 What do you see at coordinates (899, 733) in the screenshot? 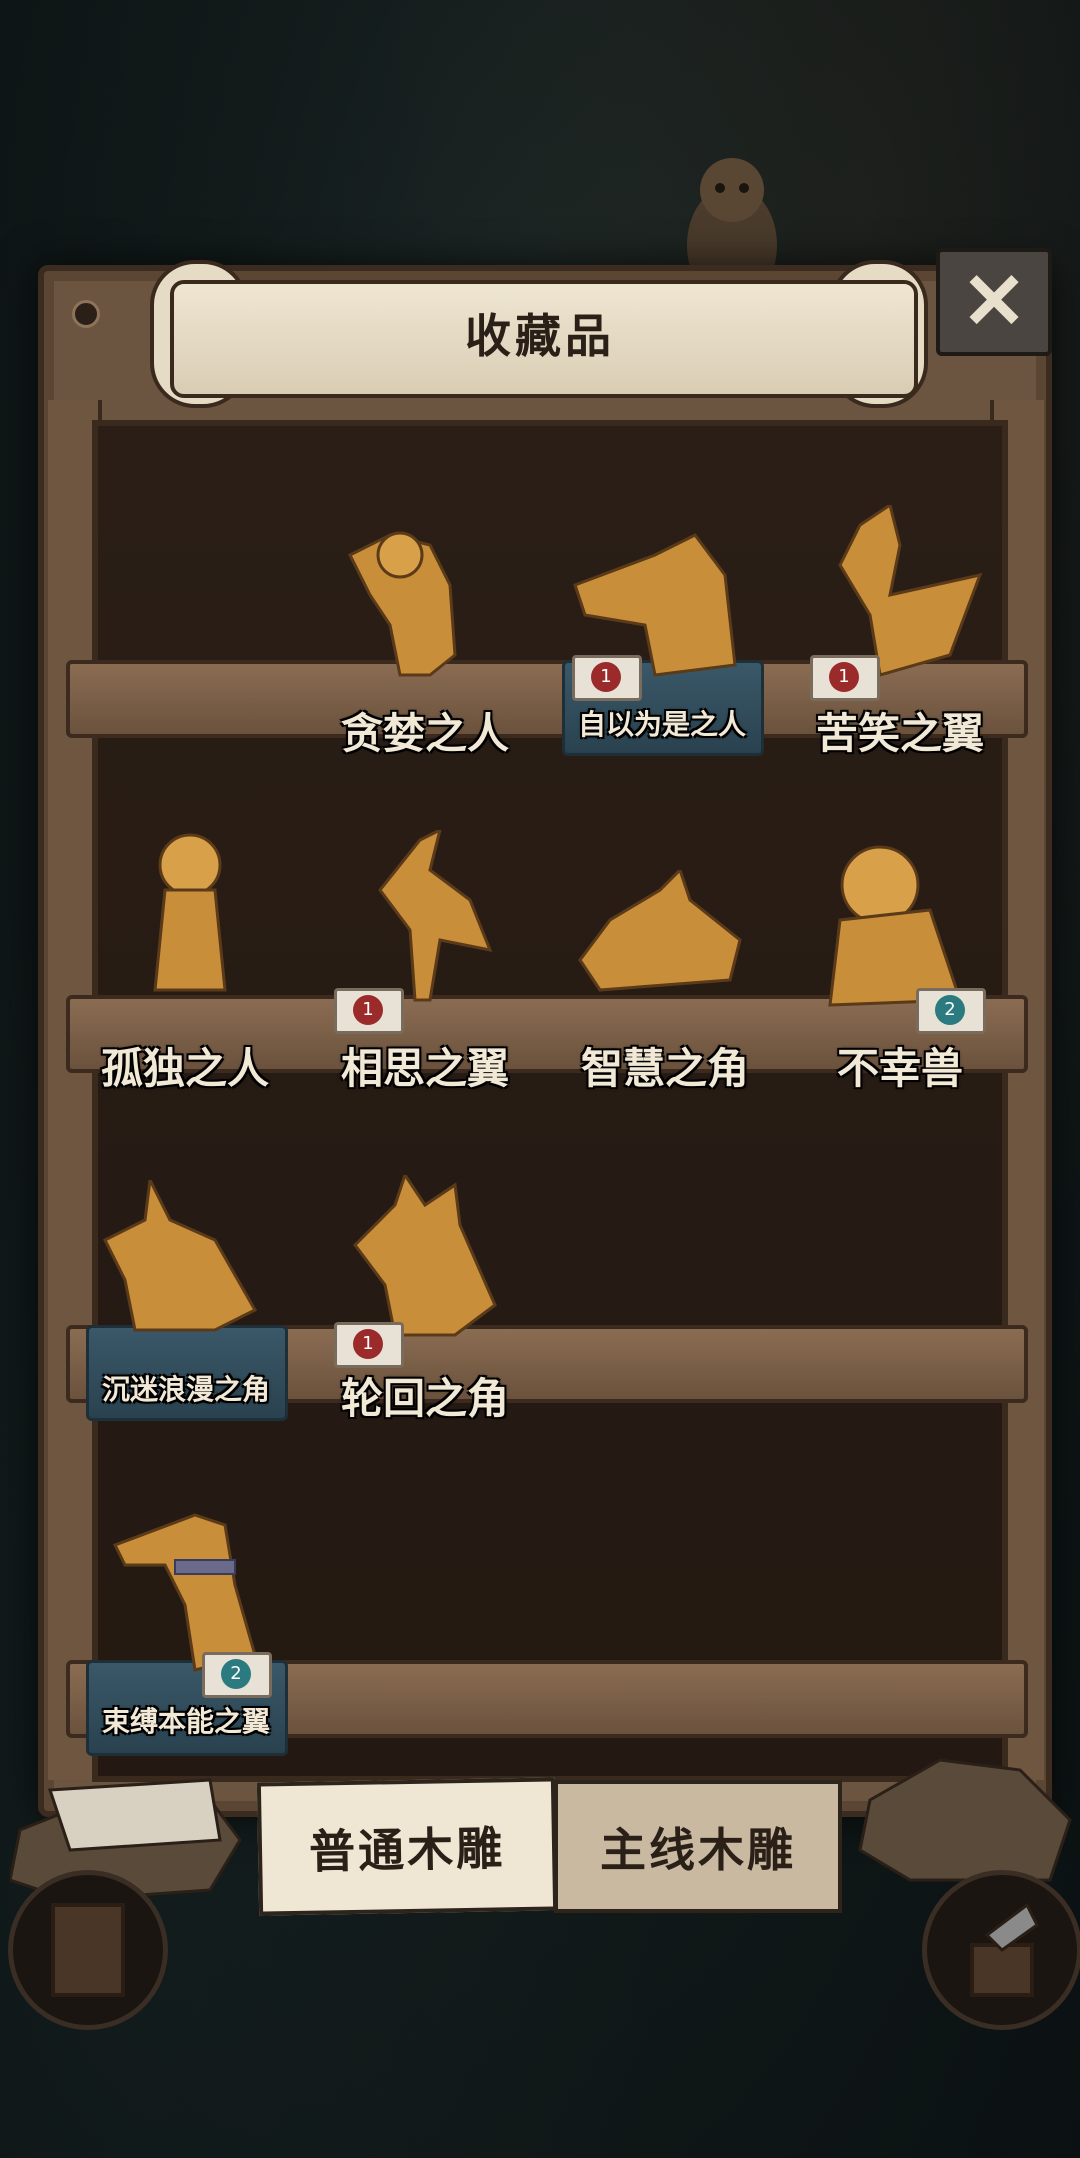
I see `item-label: 苦笑之翼` at bounding box center [899, 733].